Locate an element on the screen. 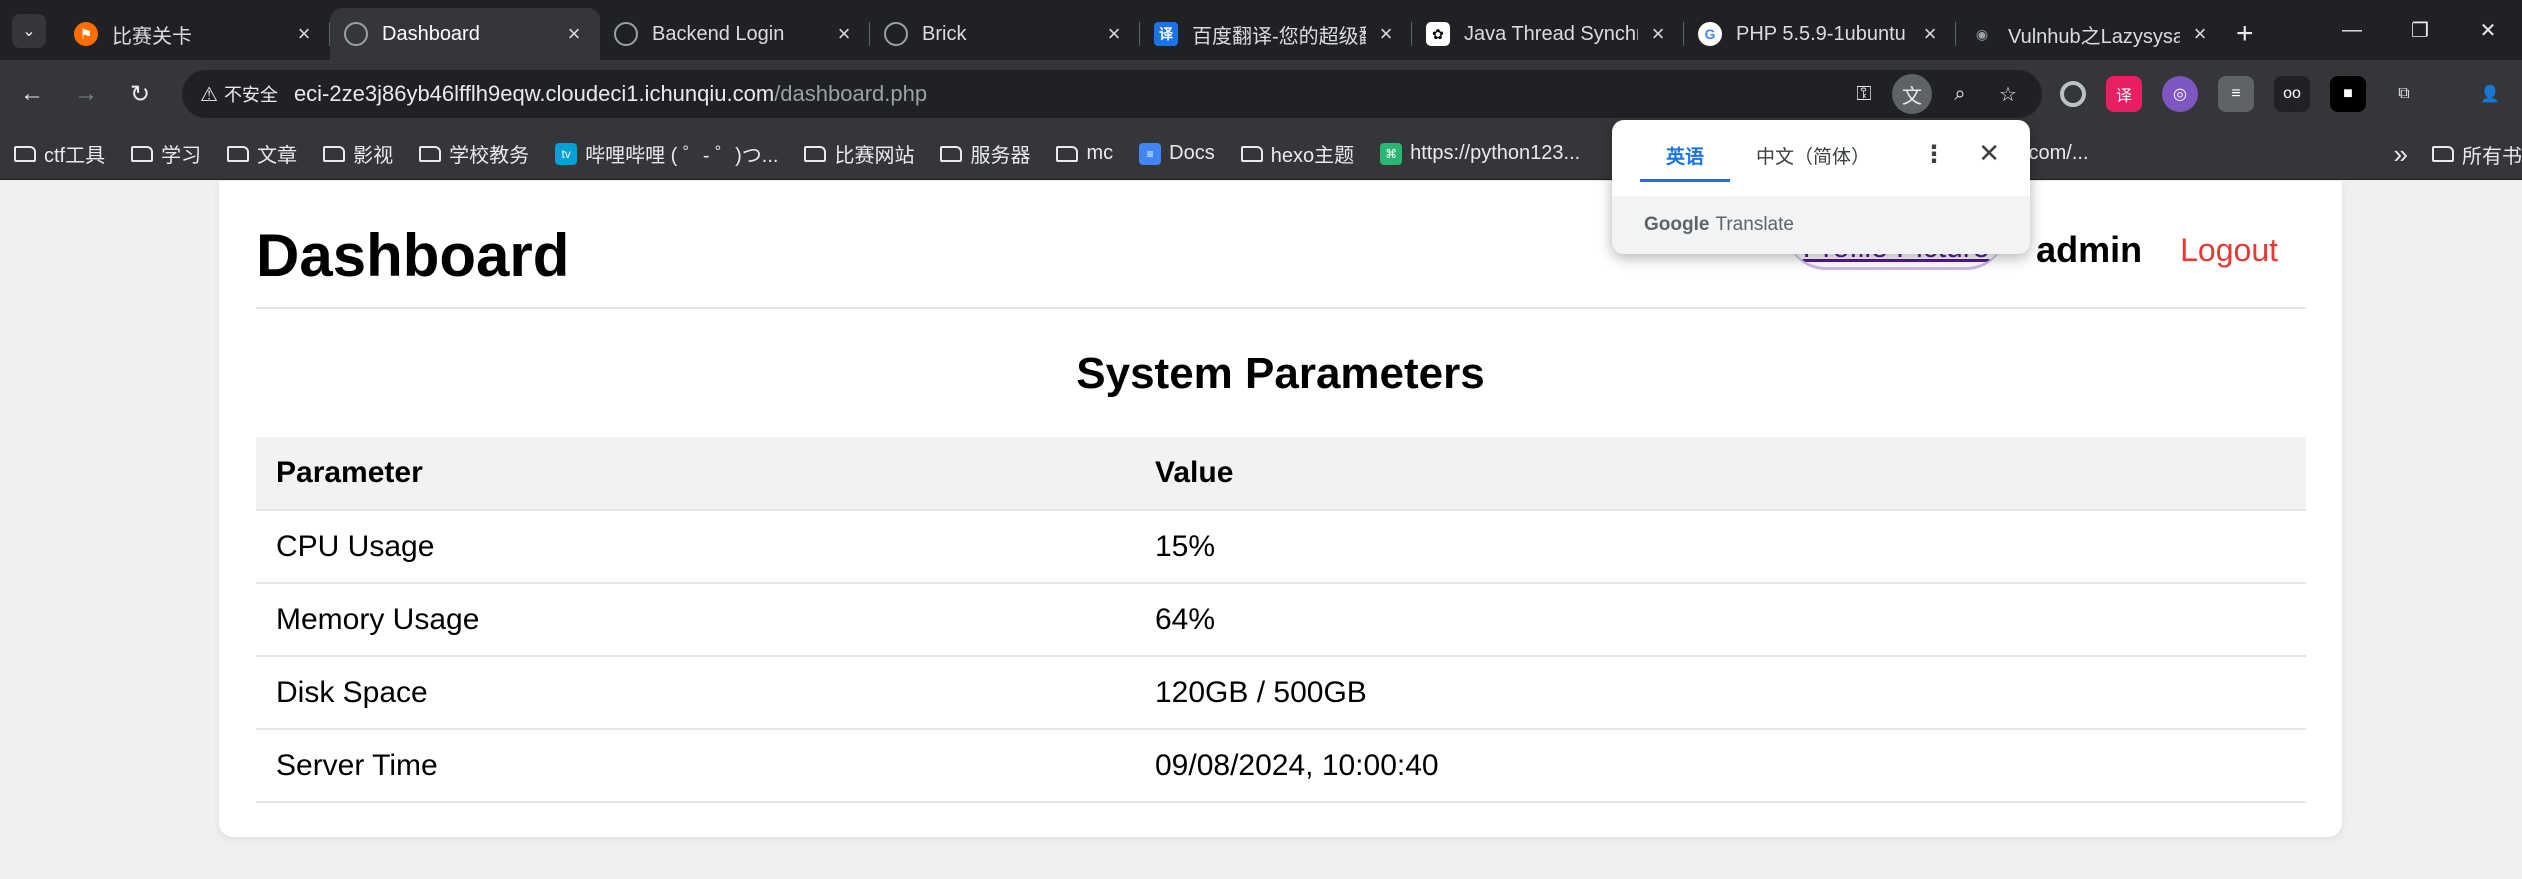  restore-icon: ❐ is located at coordinates (2420, 30).